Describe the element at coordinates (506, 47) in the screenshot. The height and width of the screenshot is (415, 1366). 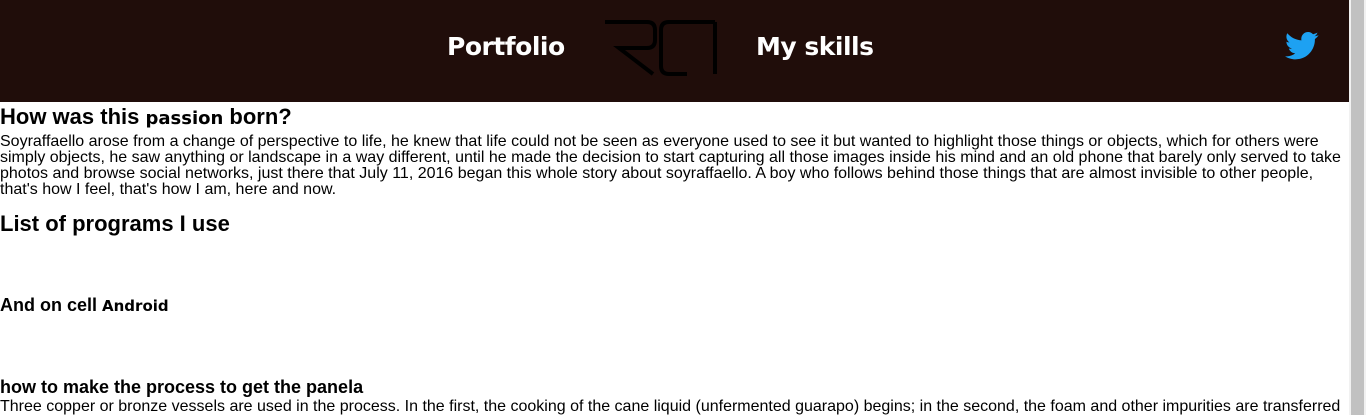
I see `nav-link-portfolio: Portfolio` at that location.